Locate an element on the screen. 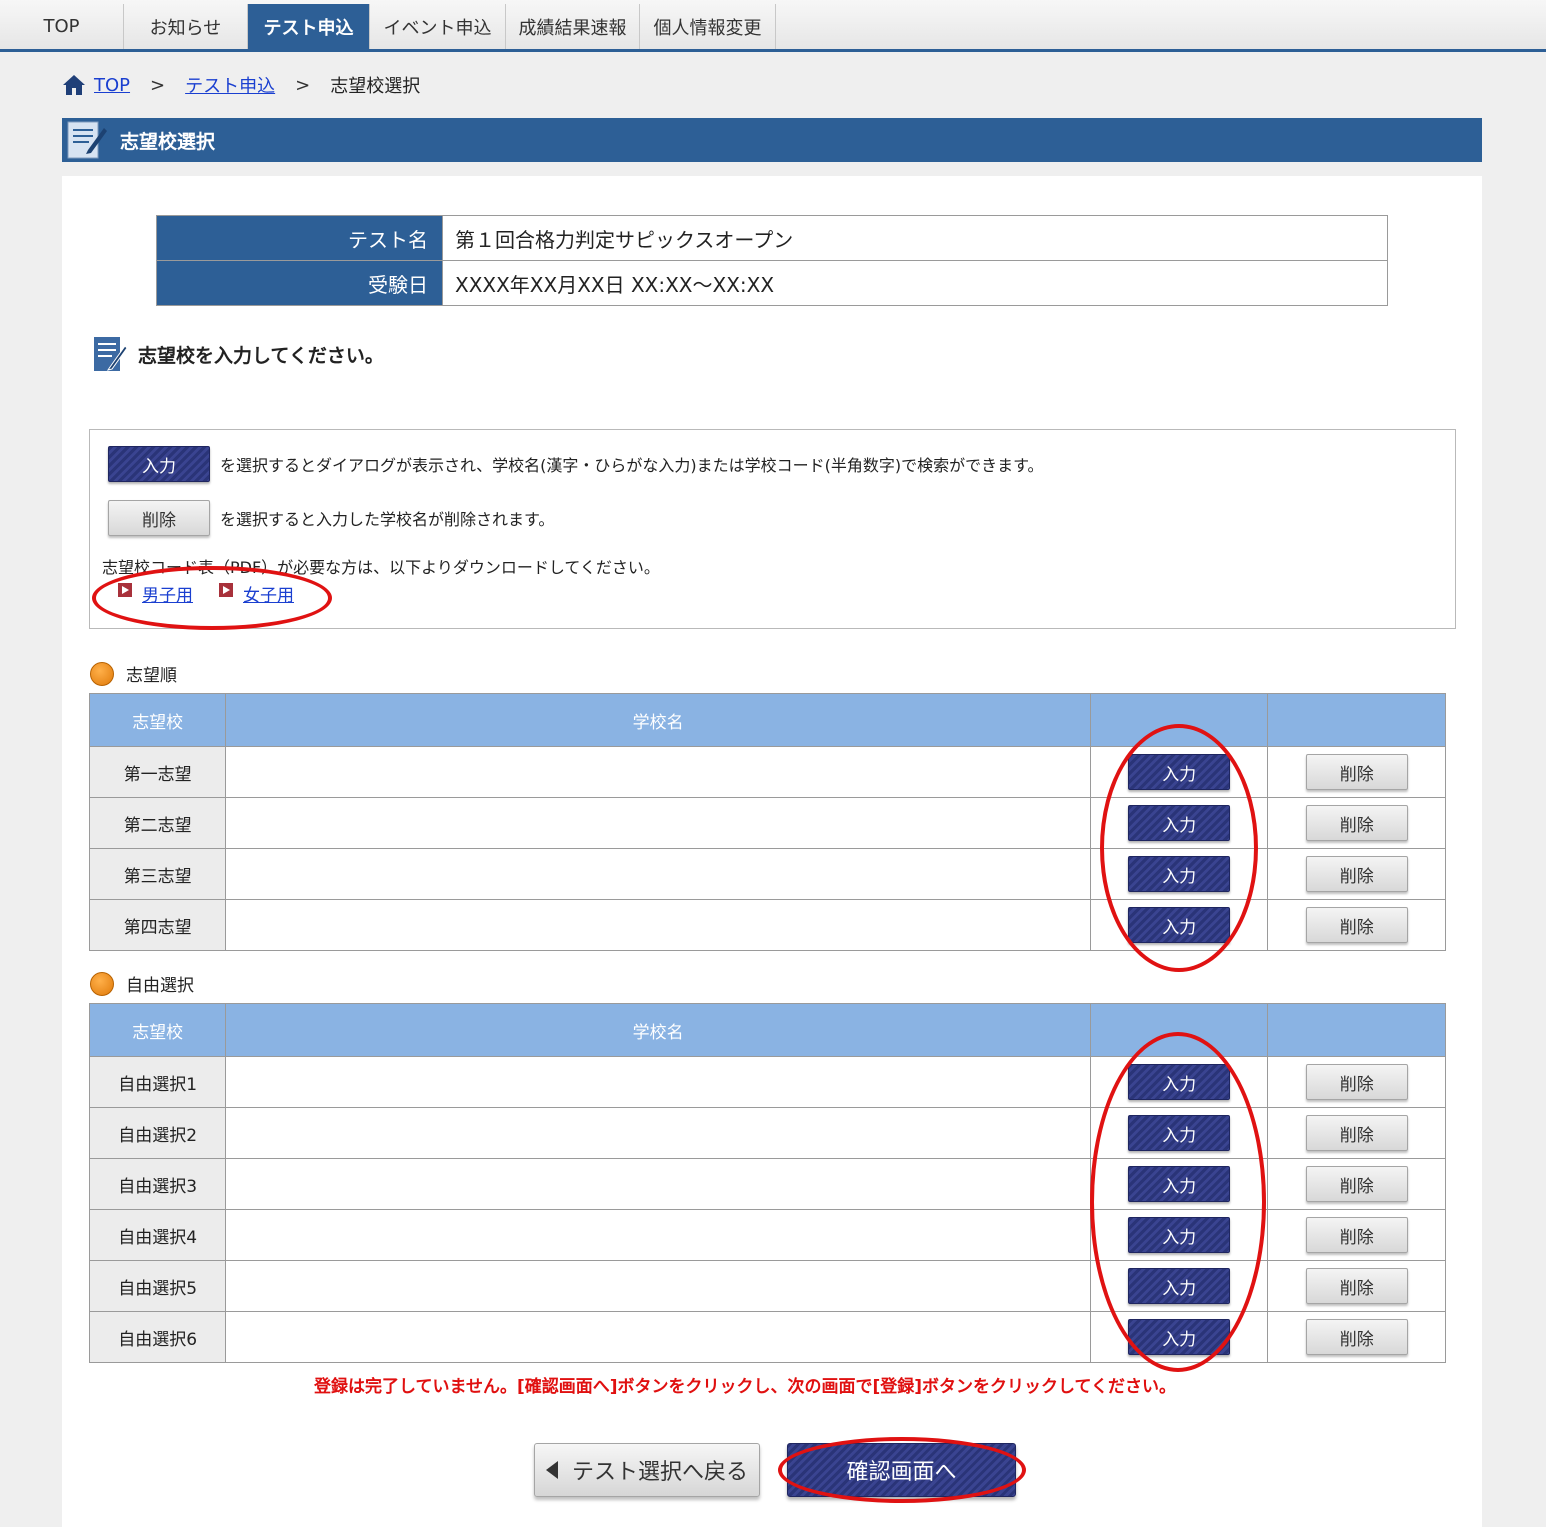  exam-date-label: 受験日 is located at coordinates (299, 283).